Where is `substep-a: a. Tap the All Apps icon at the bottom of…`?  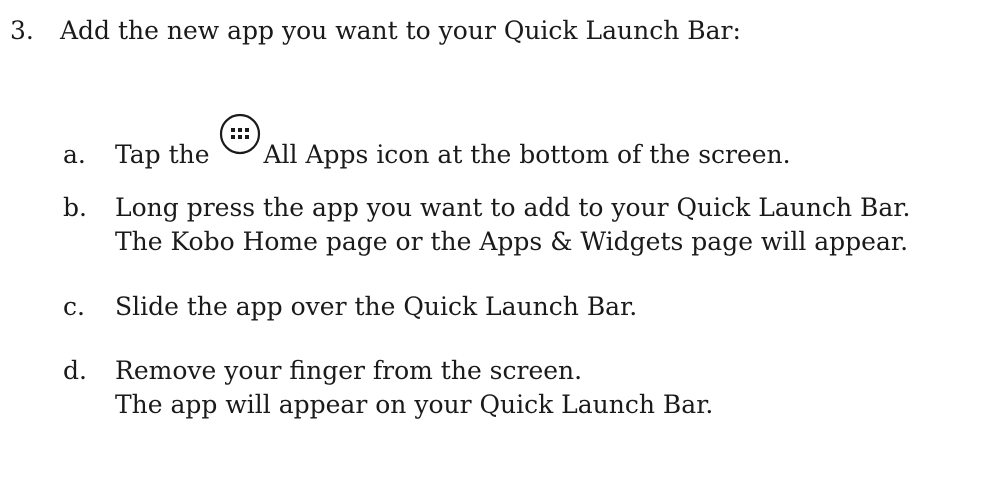
substep-a: a. Tap the All Apps icon at the bottom of… is located at coordinates (427, 142).